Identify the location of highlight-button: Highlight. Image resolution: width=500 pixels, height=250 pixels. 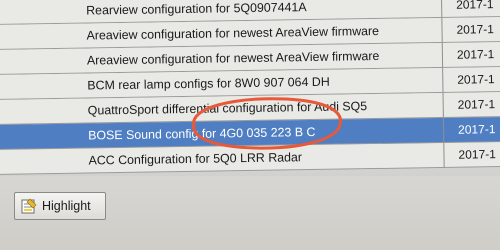
(60, 206).